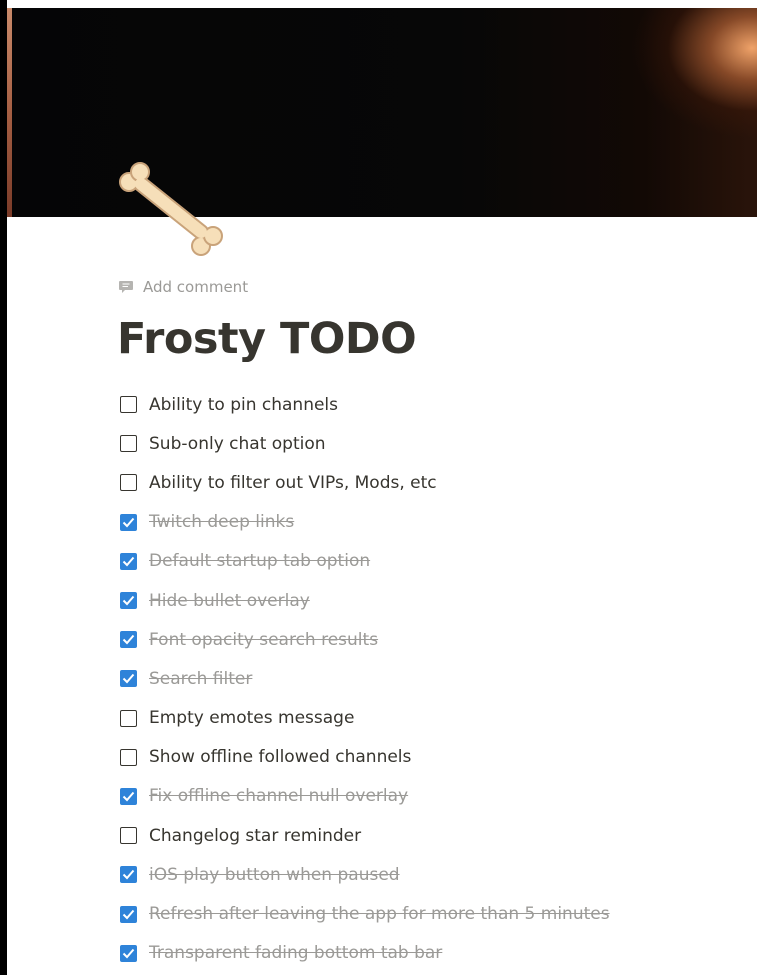 The image size is (757, 975). I want to click on todo-item: Sub-only chat option, so click(430, 443).